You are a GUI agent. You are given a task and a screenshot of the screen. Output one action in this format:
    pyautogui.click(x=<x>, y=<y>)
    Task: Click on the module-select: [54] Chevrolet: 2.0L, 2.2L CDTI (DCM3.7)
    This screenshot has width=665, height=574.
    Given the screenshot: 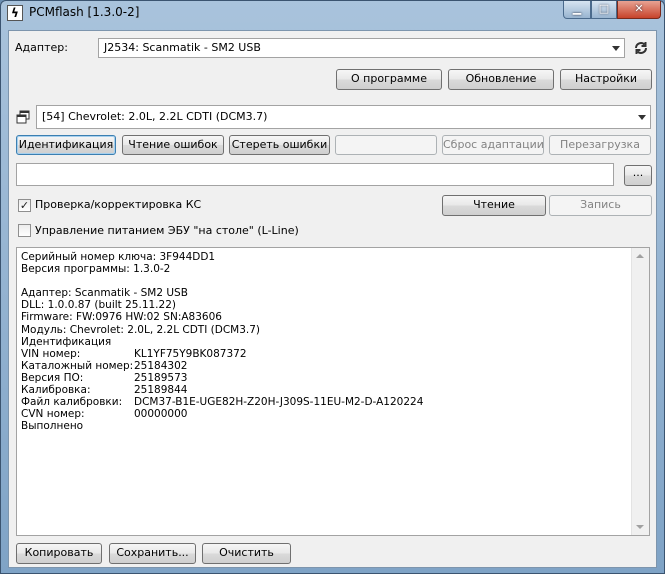 What is the action you would take?
    pyautogui.click(x=343, y=117)
    